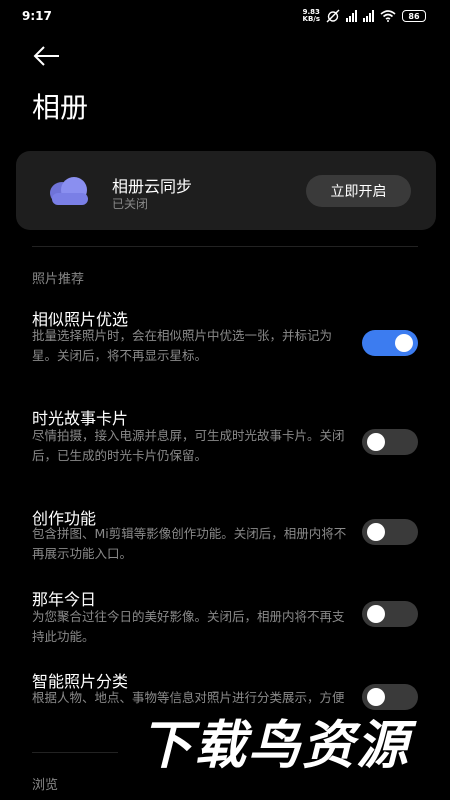 This screenshot has width=450, height=800. I want to click on watermark: 下载鸟资源, so click(275, 746).